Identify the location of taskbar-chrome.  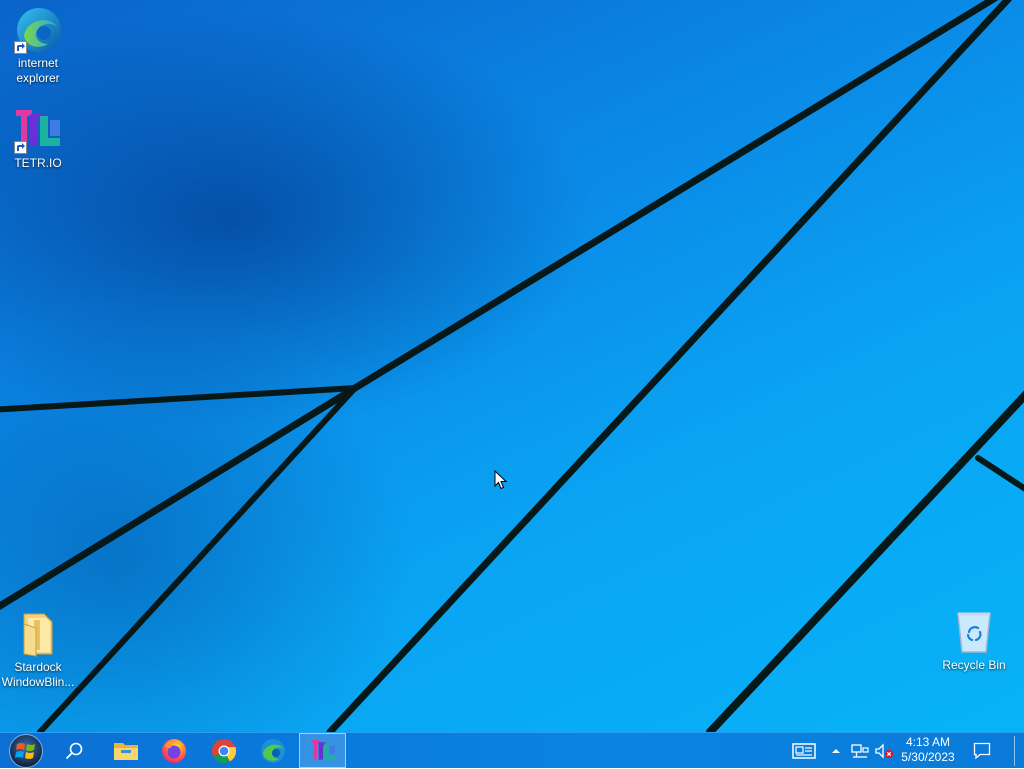
(224, 750).